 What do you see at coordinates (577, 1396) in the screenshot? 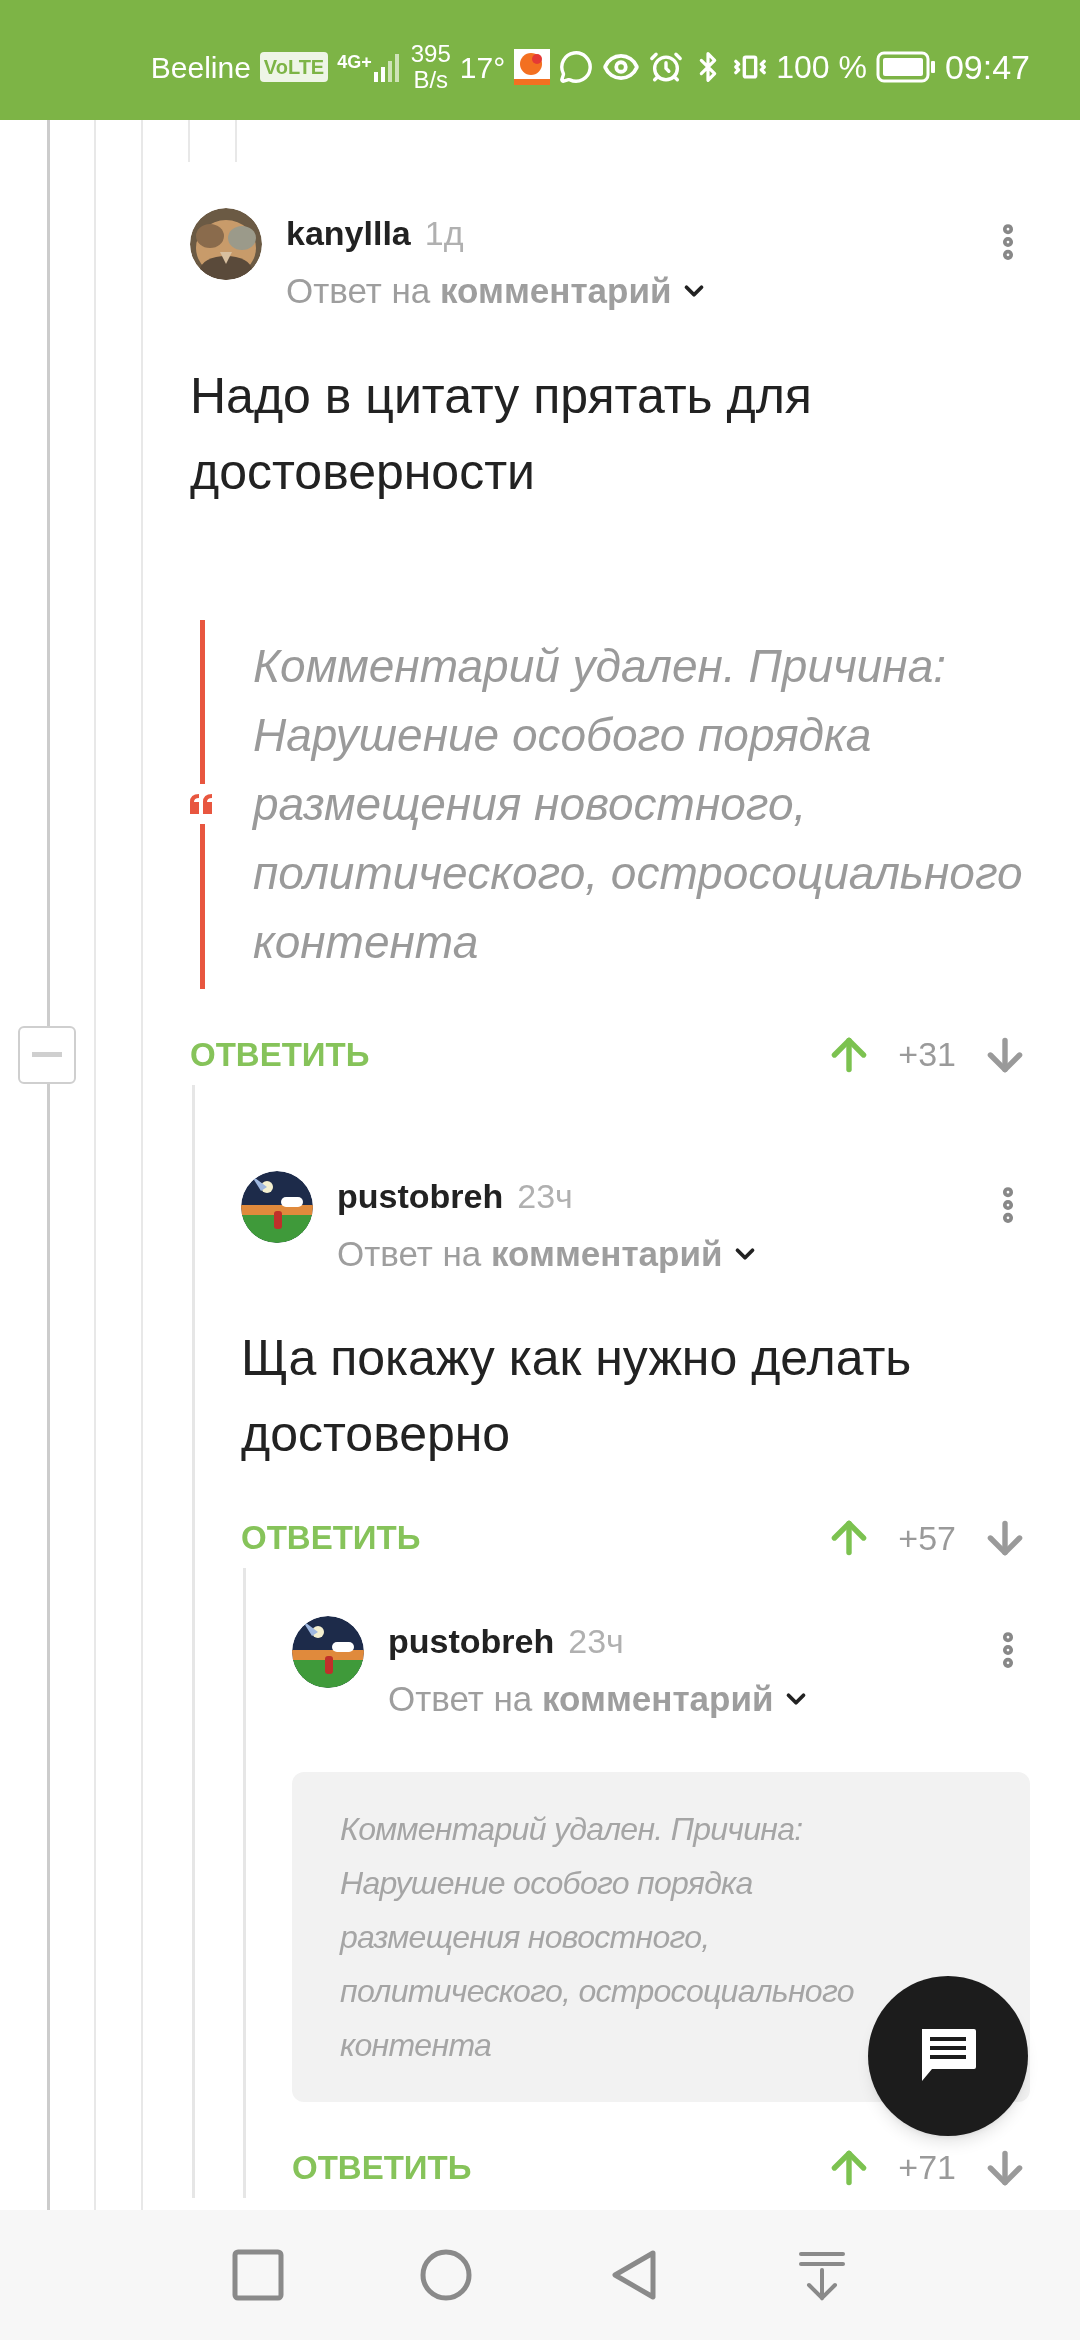
I see `comment-text: Ща покажу как нужно делать достоверно` at bounding box center [577, 1396].